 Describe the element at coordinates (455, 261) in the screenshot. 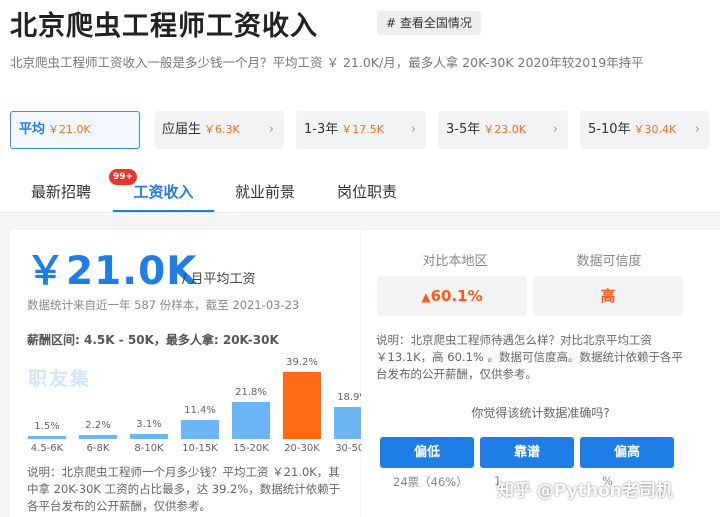

I see `region-compare-label: 对比本地区` at that location.